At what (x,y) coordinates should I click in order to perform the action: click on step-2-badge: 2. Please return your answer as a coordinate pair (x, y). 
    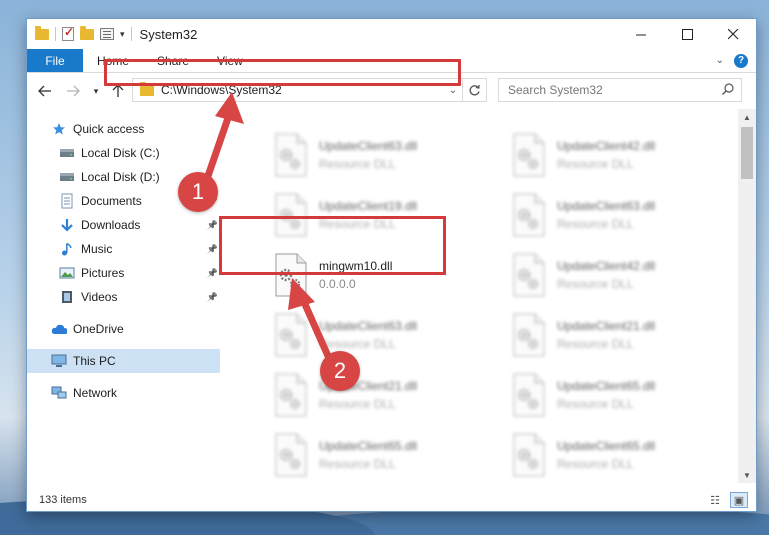
    Looking at the image, I should click on (340, 371).